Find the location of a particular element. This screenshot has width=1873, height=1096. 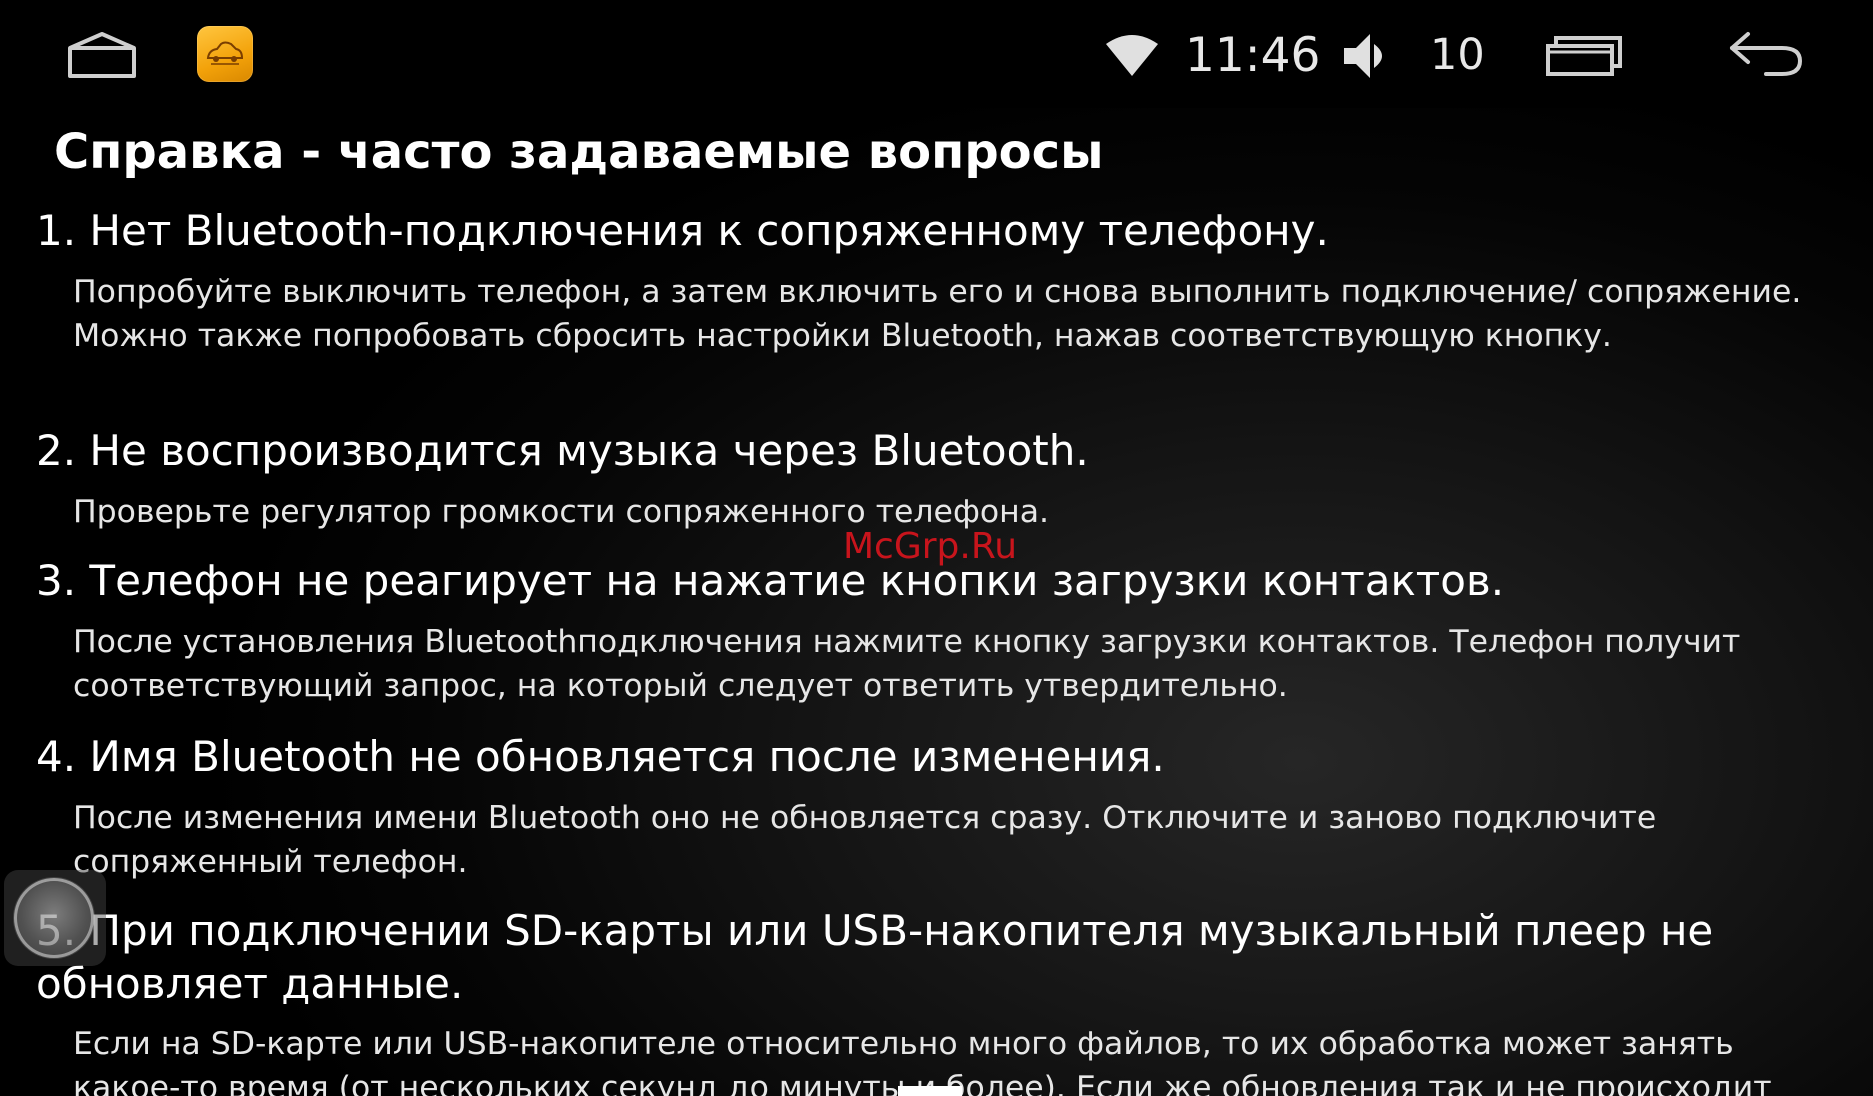

floating-ball-icon is located at coordinates (54, 918).